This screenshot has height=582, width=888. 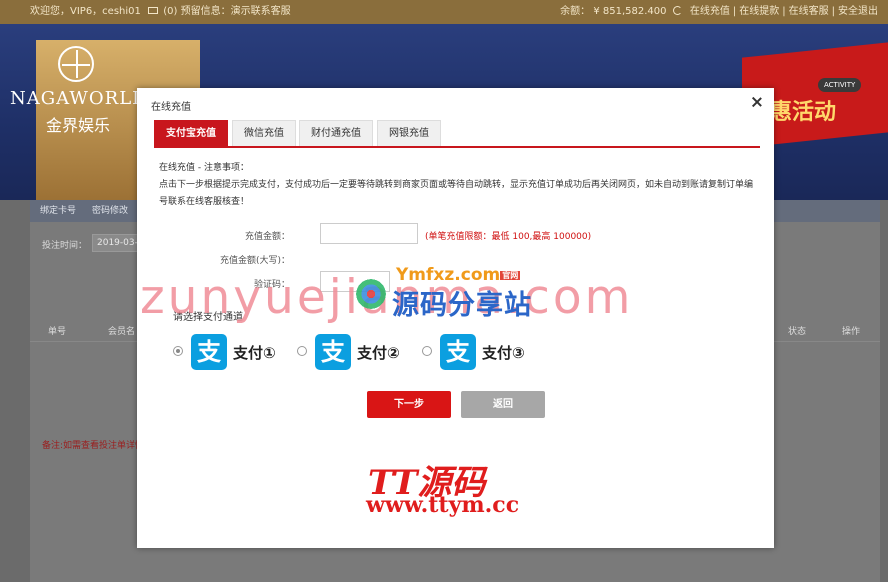 What do you see at coordinates (110, 211) in the screenshot?
I see `subnav-change-password: 密码修改` at bounding box center [110, 211].